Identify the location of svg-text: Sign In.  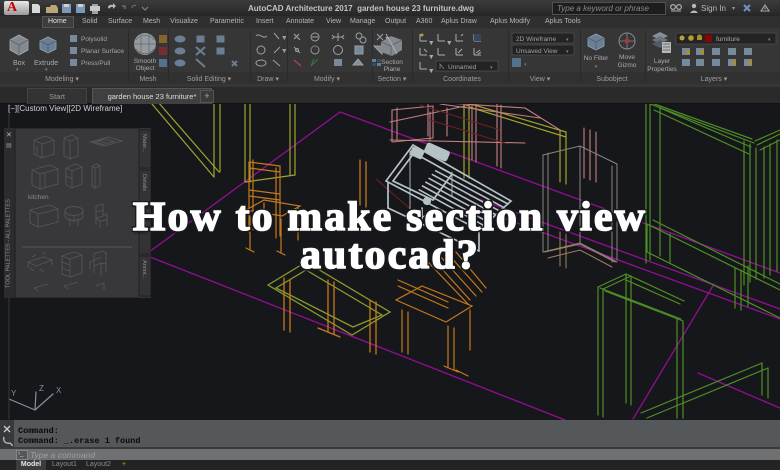
(713, 8).